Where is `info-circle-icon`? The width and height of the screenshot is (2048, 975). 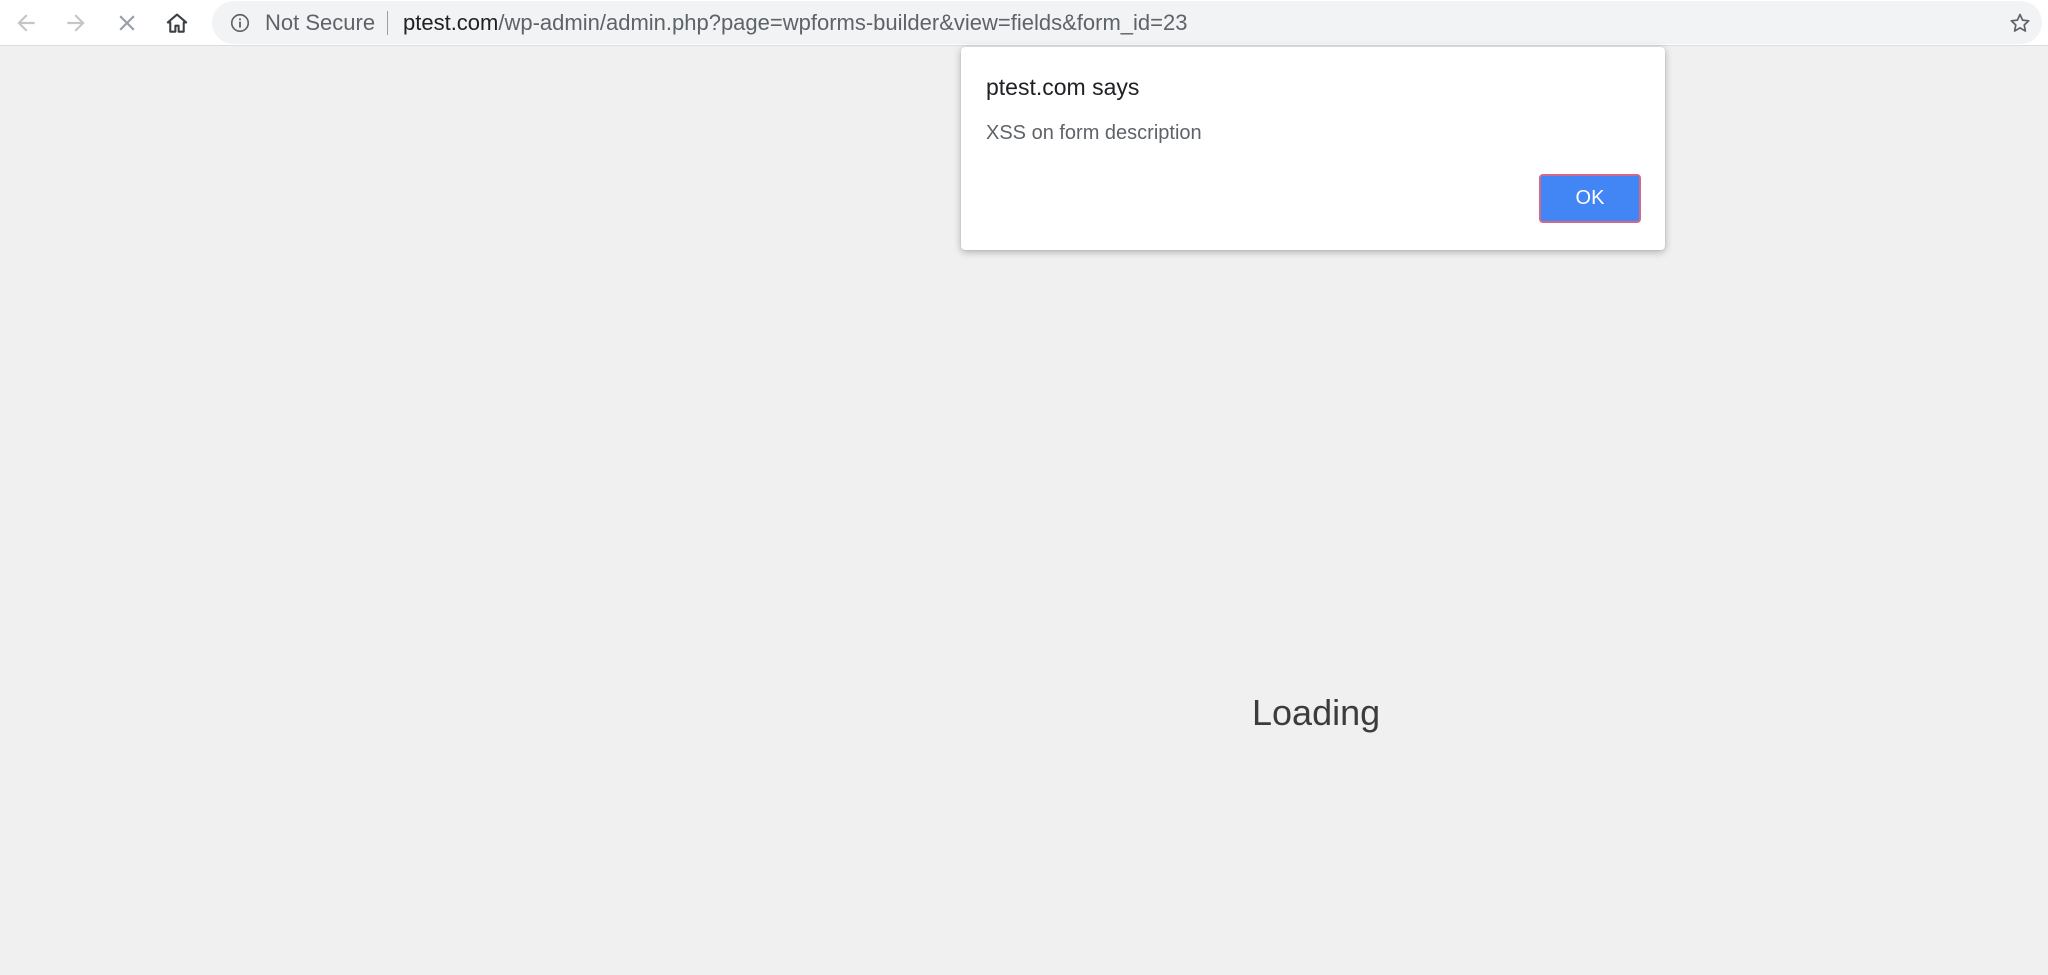 info-circle-icon is located at coordinates (240, 23).